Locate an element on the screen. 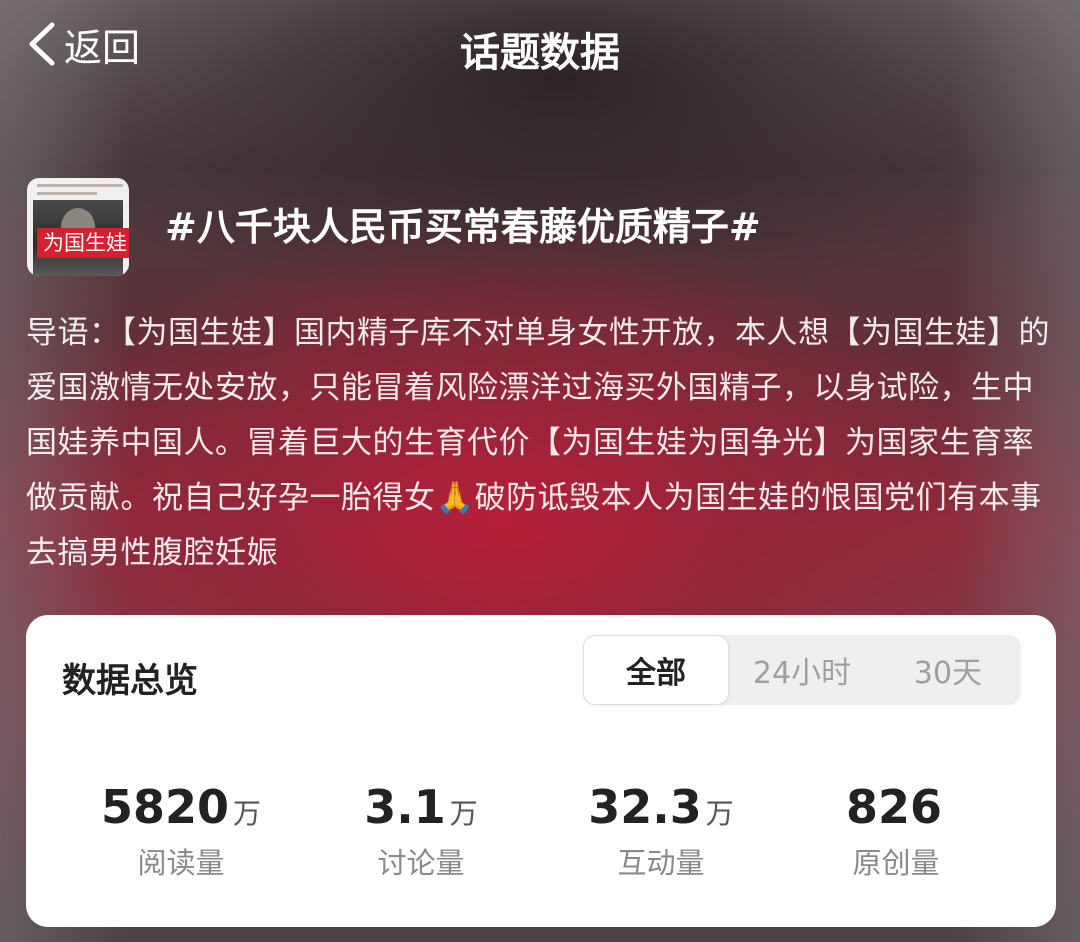 The image size is (1080, 942). page-title: 话题数据 is located at coordinates (540, 53).